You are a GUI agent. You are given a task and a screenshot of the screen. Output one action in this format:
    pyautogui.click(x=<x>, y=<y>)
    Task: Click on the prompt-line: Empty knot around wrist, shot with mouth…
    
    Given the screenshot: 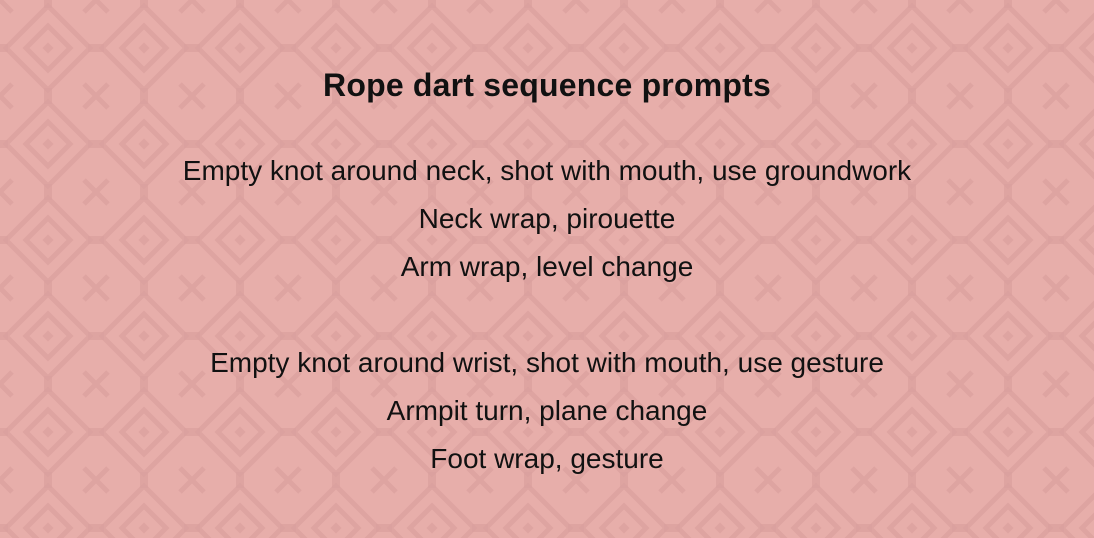 What is the action you would take?
    pyautogui.click(x=547, y=362)
    